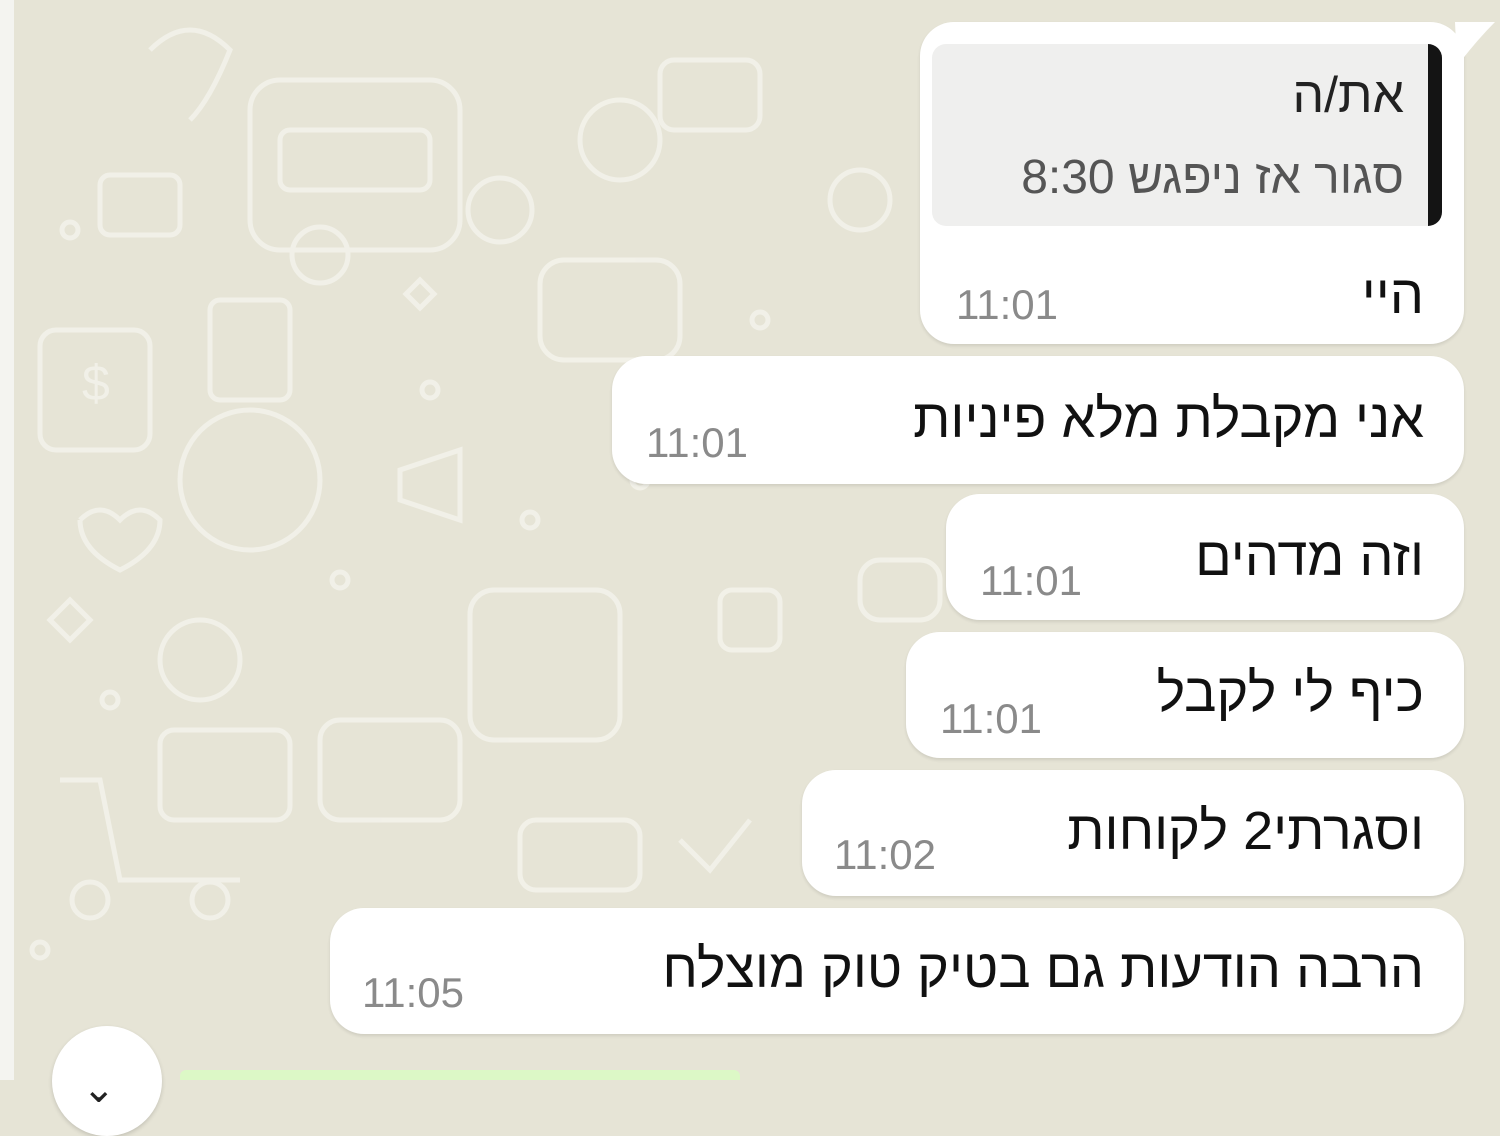  What do you see at coordinates (1212, 177) in the screenshot?
I see `quoted-text: סגור אז ניפגש 8:30` at bounding box center [1212, 177].